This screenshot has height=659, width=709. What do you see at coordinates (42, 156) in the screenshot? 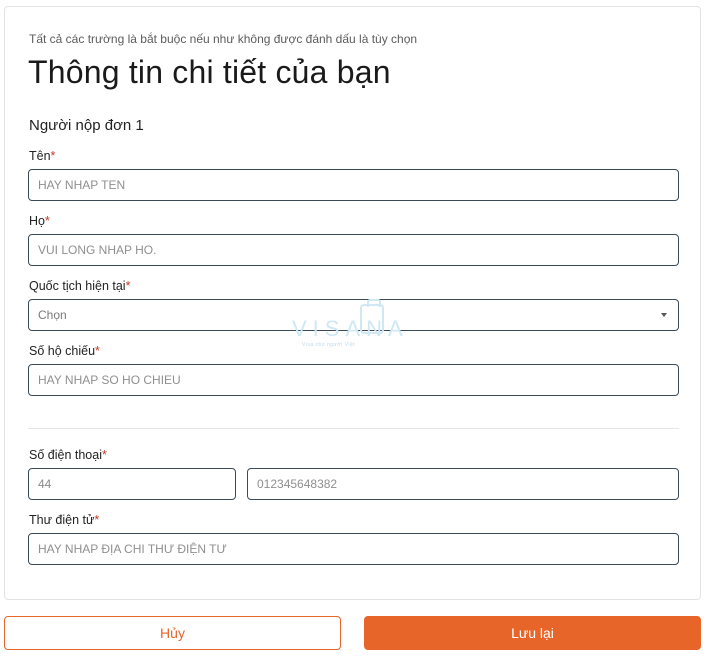
I see `first-name-label: Tên*` at bounding box center [42, 156].